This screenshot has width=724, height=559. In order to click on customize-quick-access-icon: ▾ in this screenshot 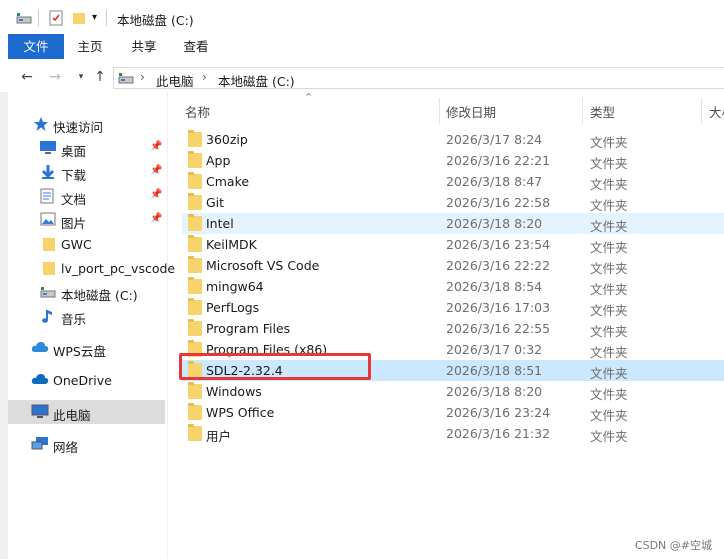, I will do `click(94, 20)`.